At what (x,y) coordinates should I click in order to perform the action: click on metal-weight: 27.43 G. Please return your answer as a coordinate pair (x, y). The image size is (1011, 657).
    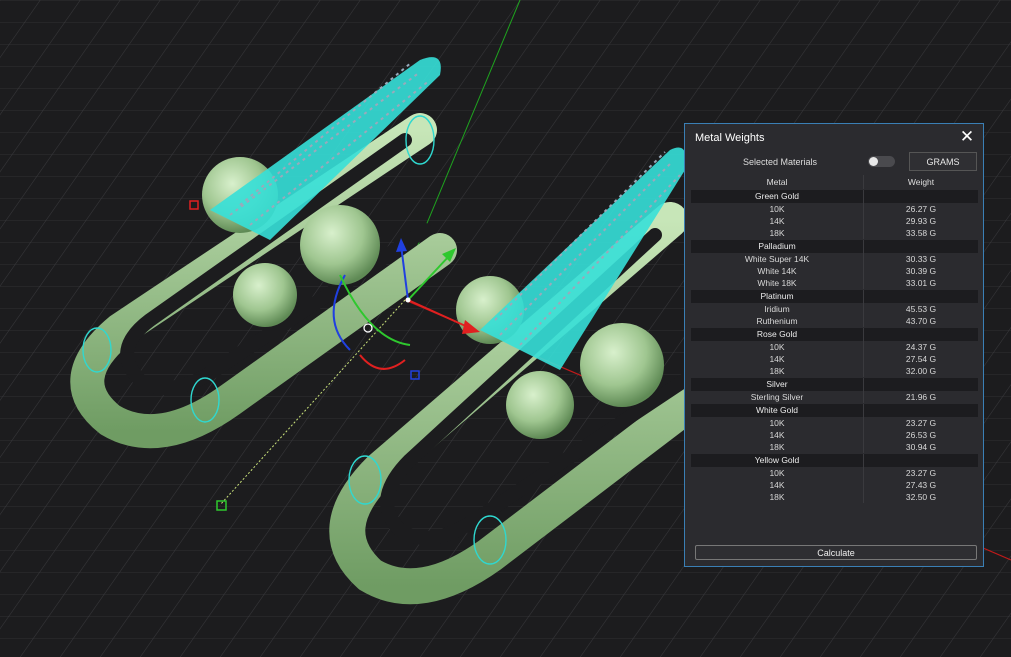
    Looking at the image, I should click on (921, 485).